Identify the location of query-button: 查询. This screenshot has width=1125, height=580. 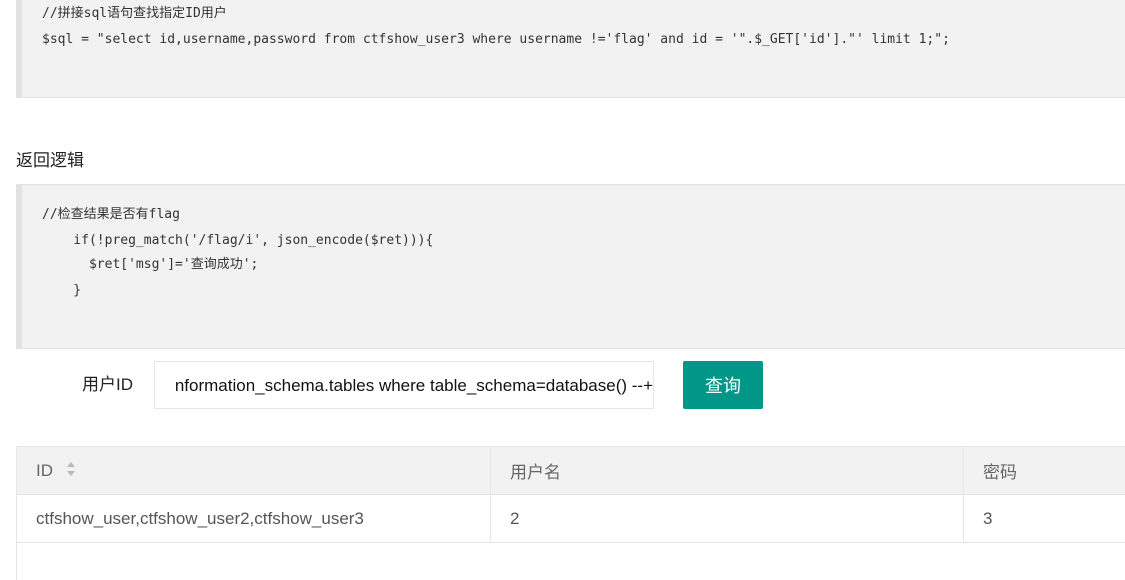
(723, 385).